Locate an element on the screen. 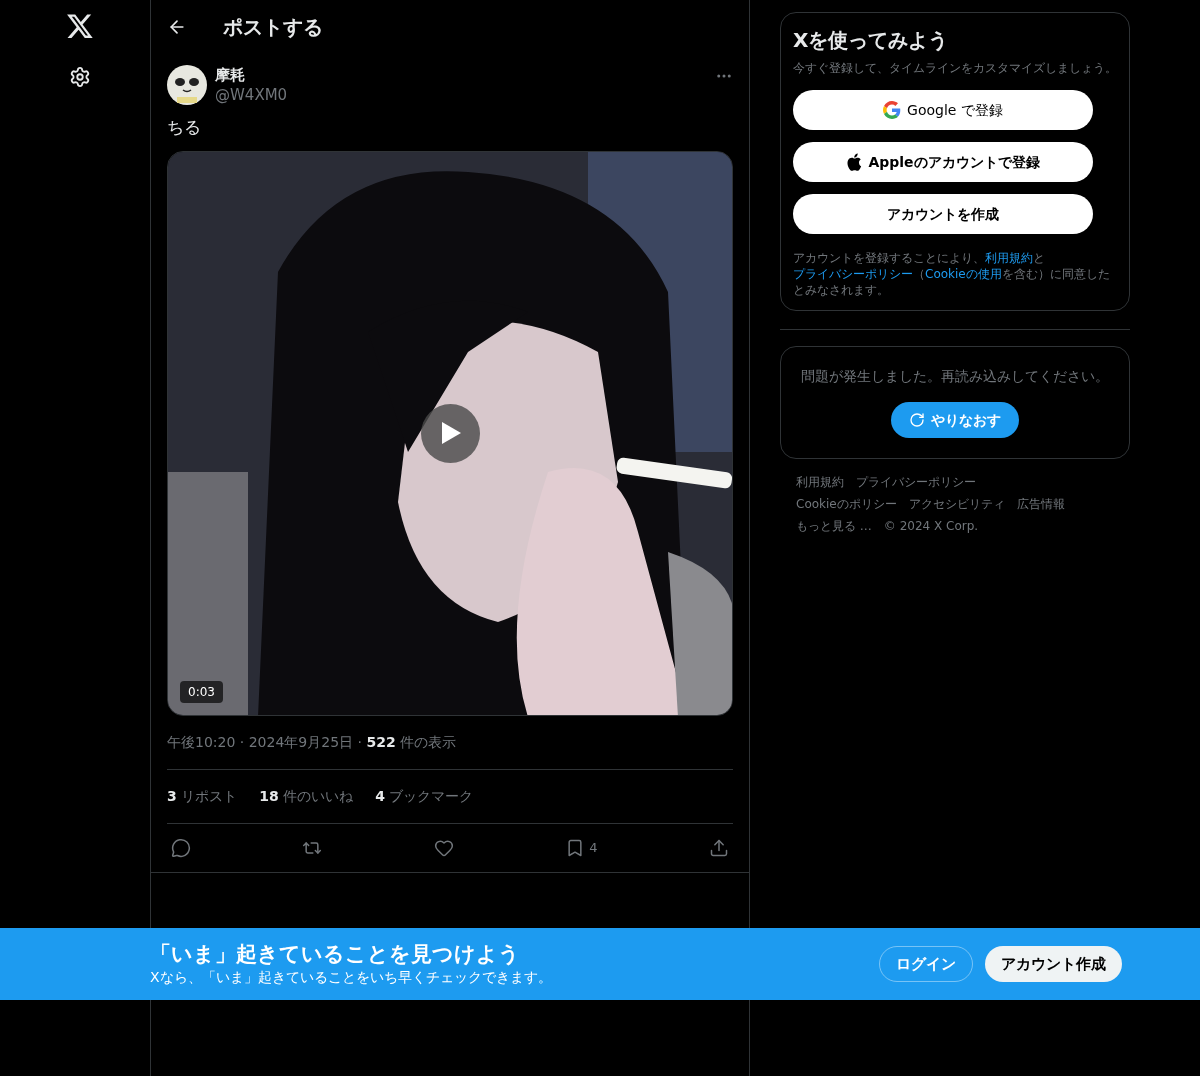 The width and height of the screenshot is (1200, 1076). signup-button: Google で登録 is located at coordinates (943, 110).